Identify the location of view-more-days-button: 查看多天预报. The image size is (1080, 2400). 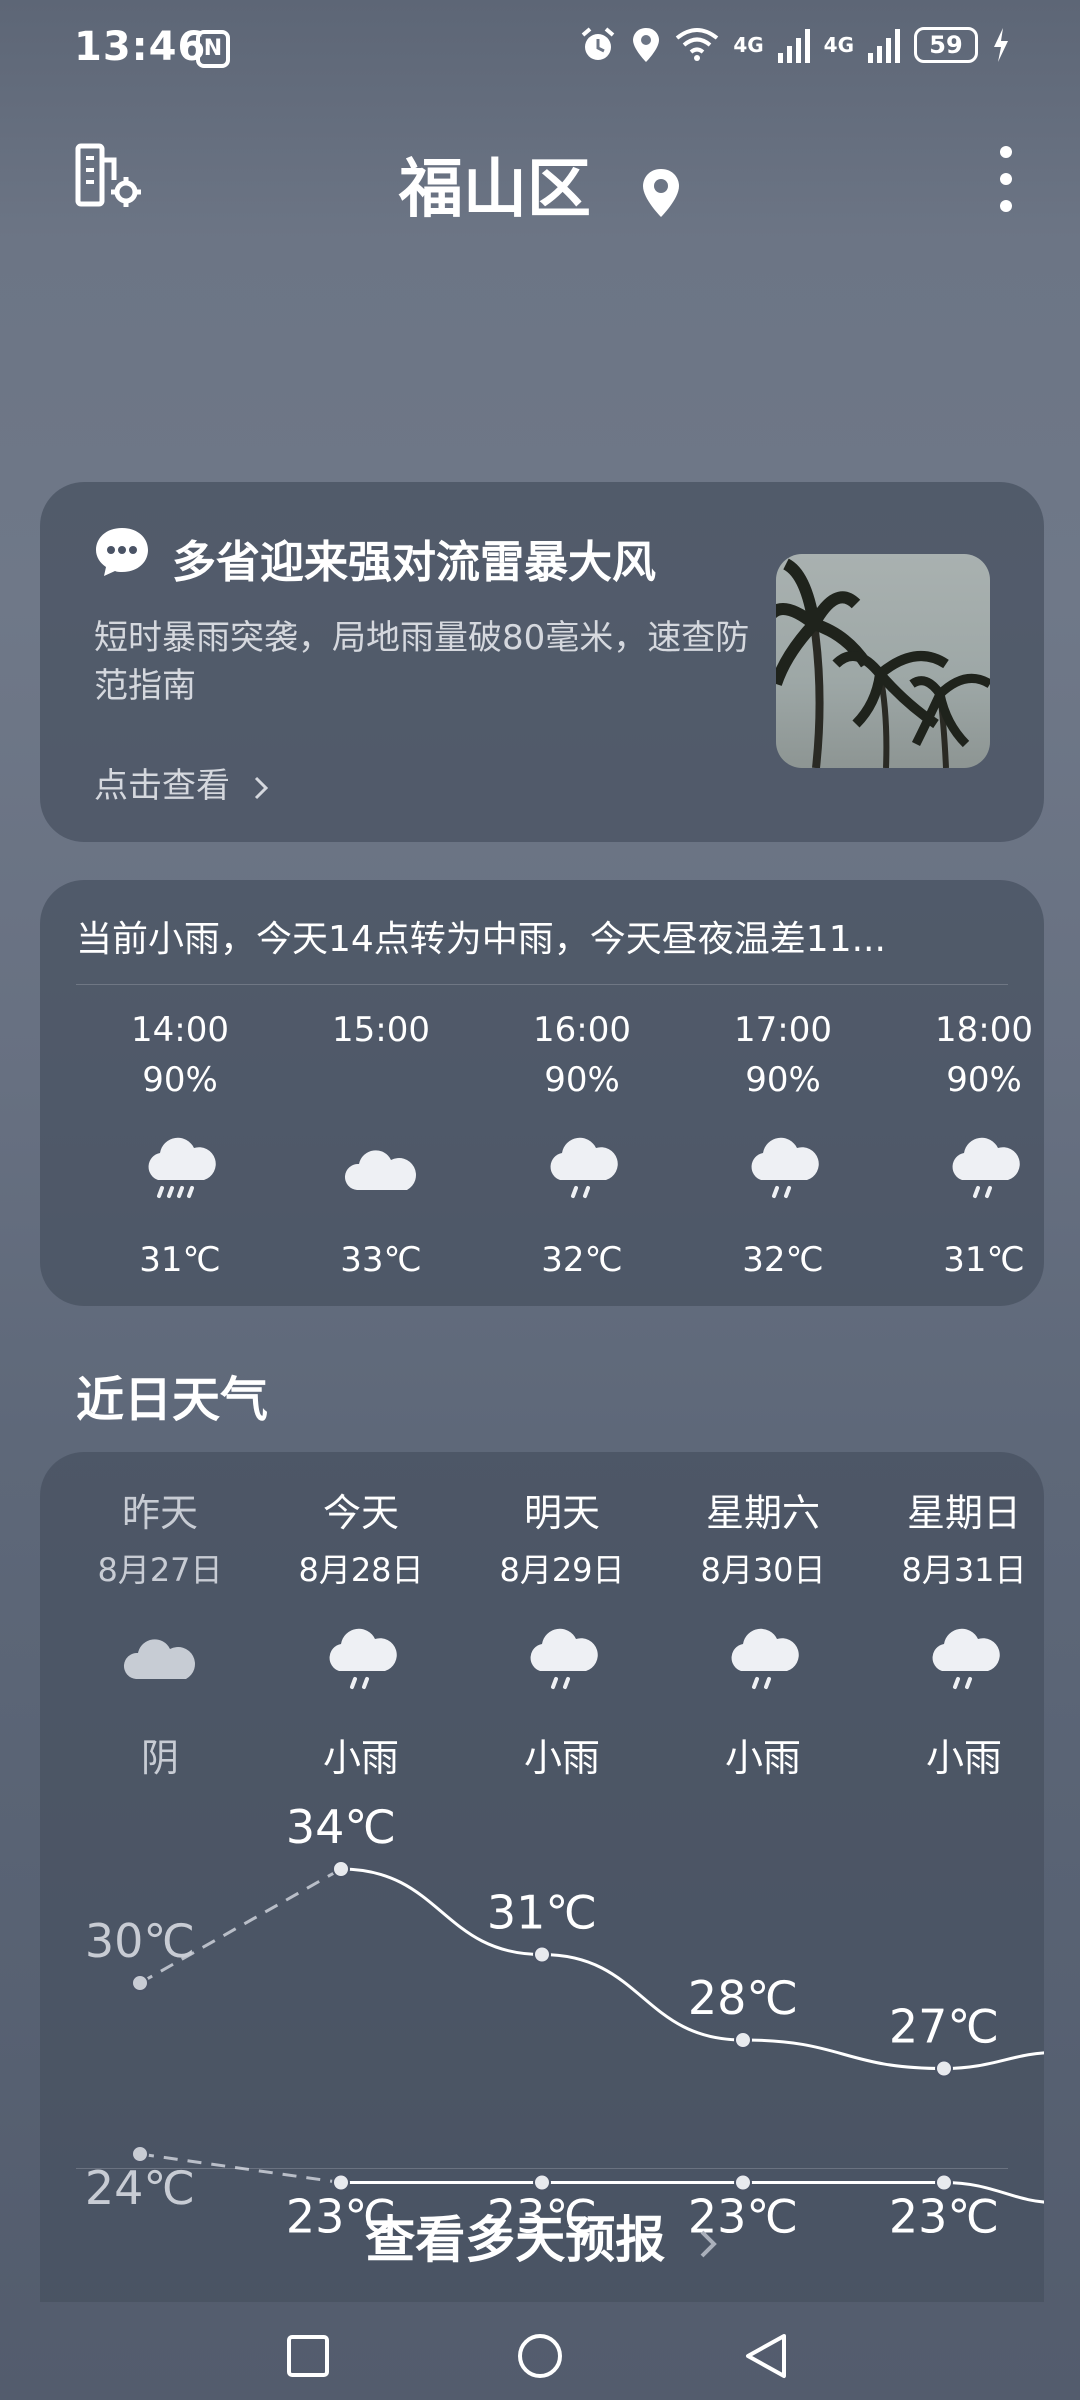
(542, 2236).